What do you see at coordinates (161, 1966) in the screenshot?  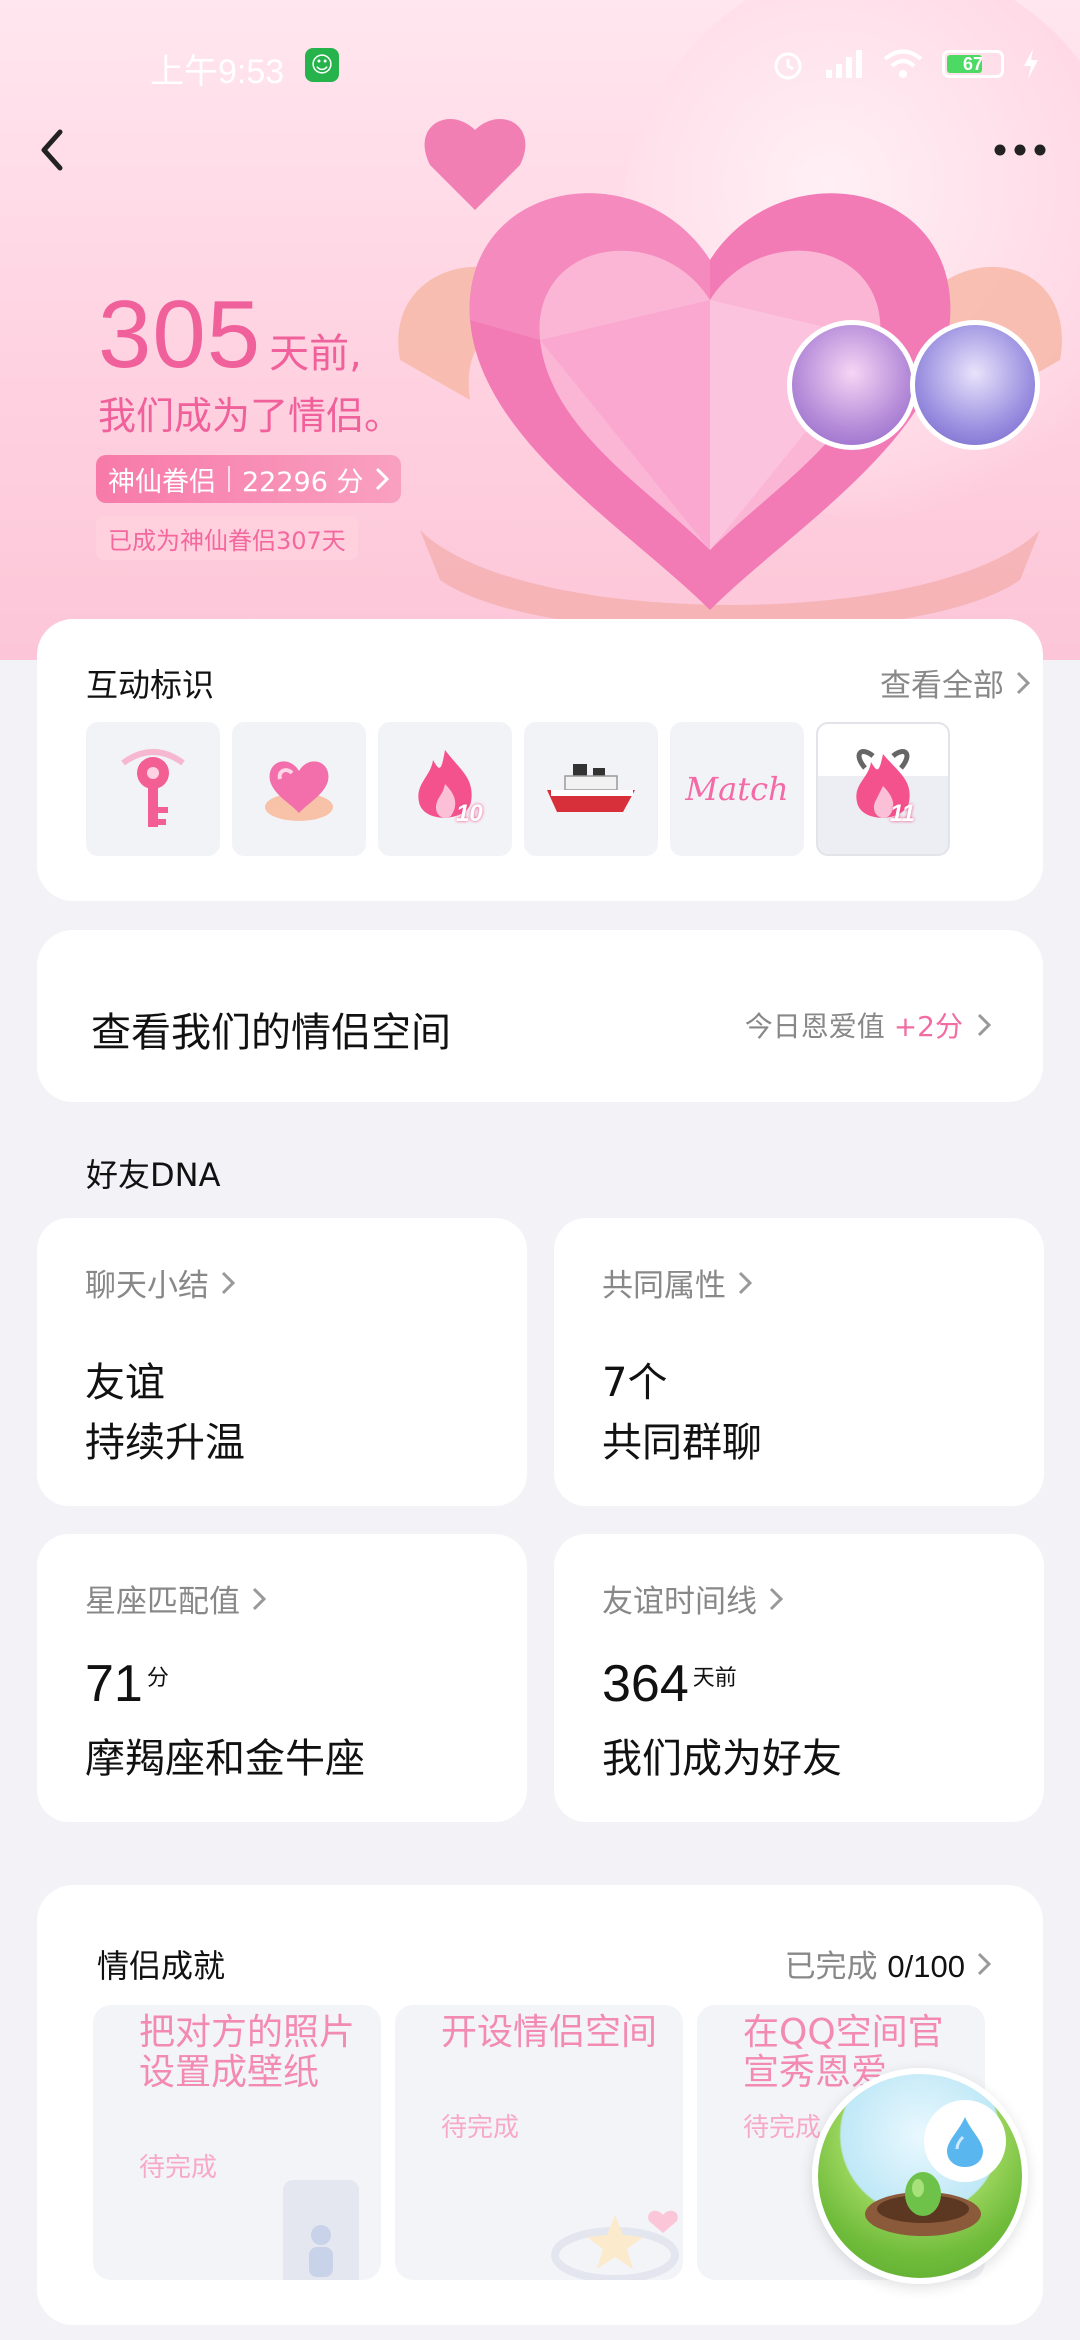 I see `achievements-title: 情侣成就` at bounding box center [161, 1966].